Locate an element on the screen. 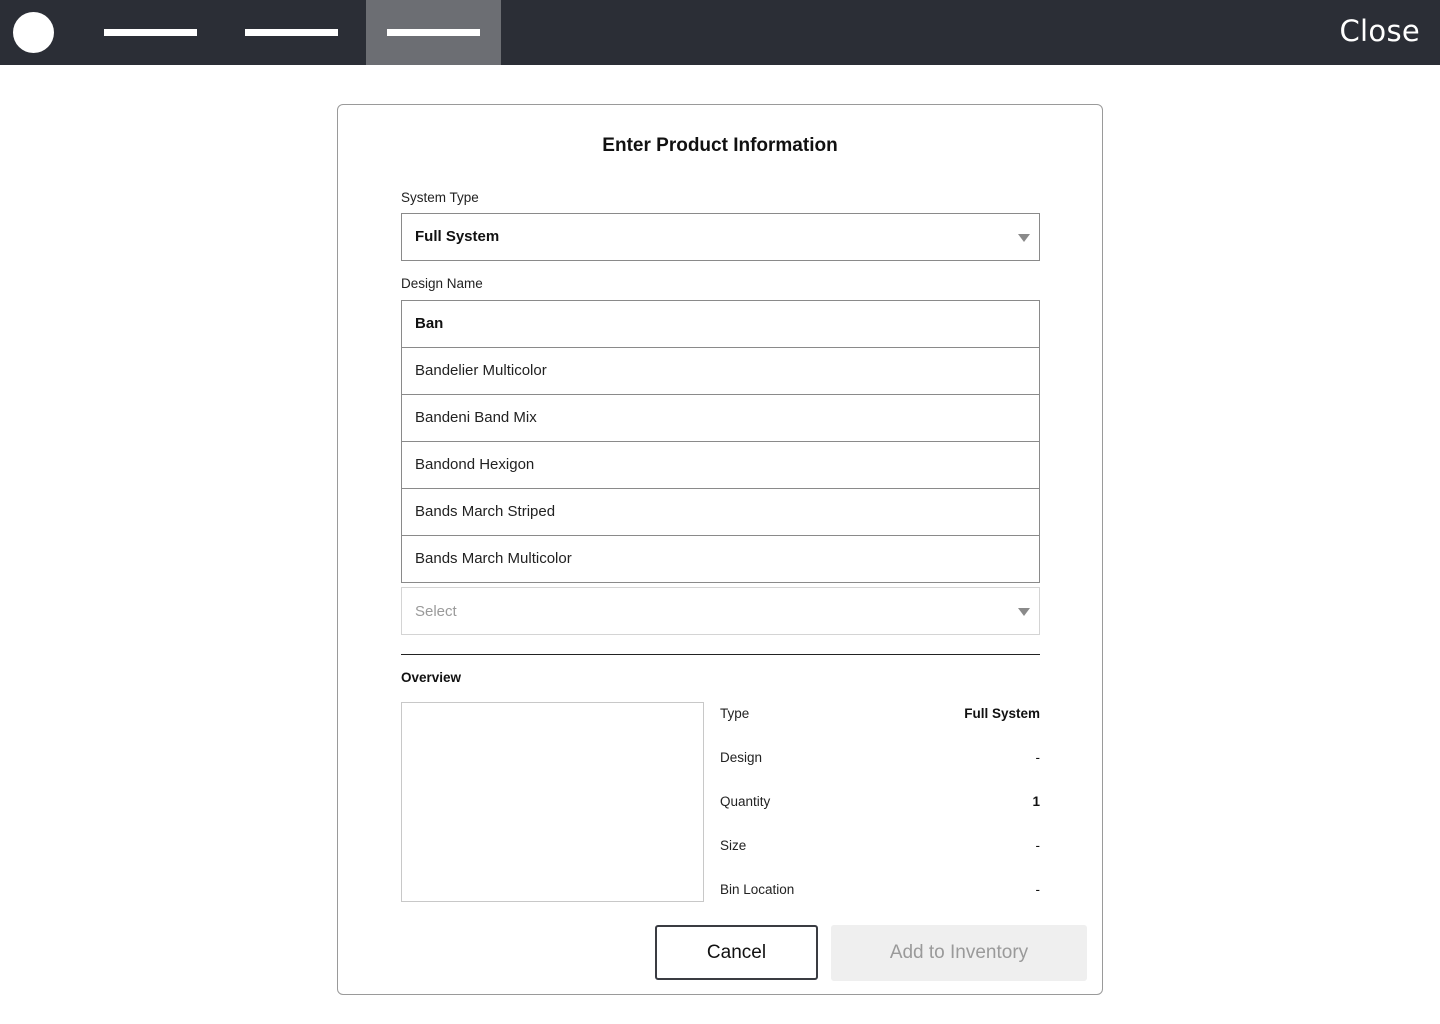  system-type-label: System Type is located at coordinates (440, 197).